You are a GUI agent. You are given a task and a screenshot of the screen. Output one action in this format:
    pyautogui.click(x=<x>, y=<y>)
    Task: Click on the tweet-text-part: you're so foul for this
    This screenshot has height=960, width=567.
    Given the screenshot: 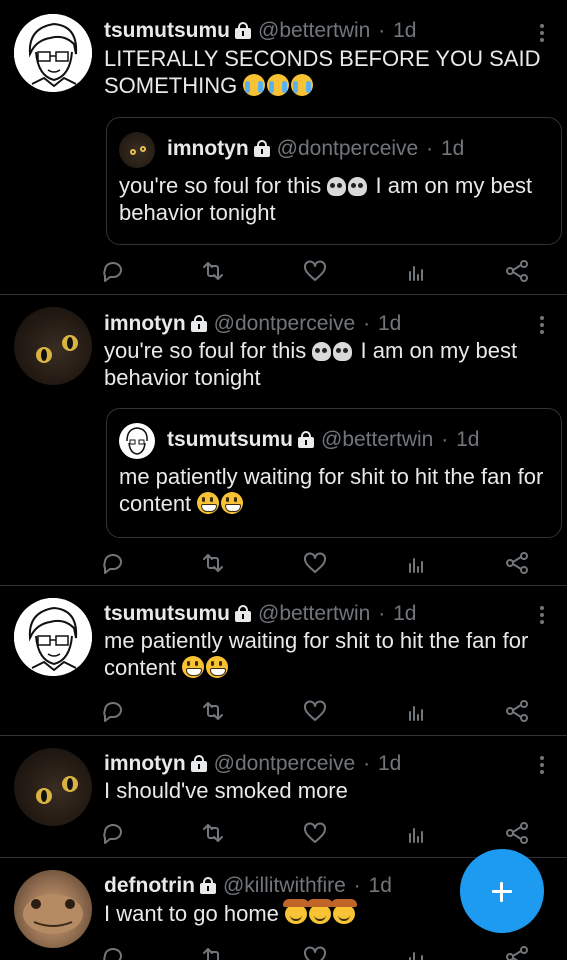 What is the action you would take?
    pyautogui.click(x=205, y=350)
    